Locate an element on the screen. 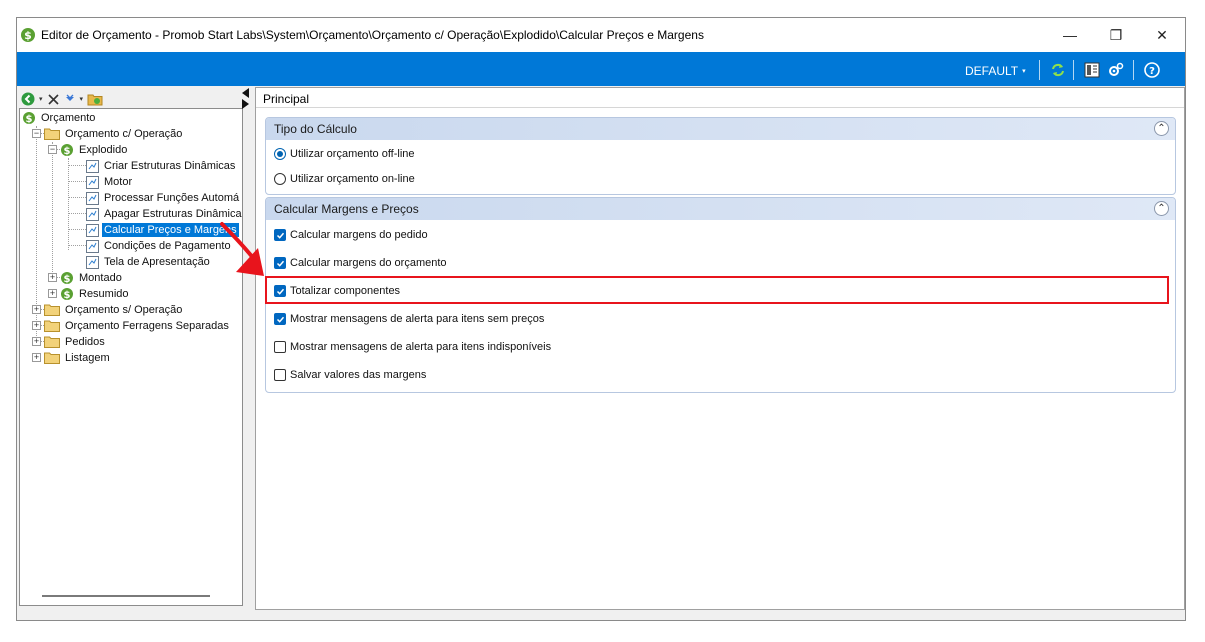  budget-app-icon: $ is located at coordinates (28, 35).